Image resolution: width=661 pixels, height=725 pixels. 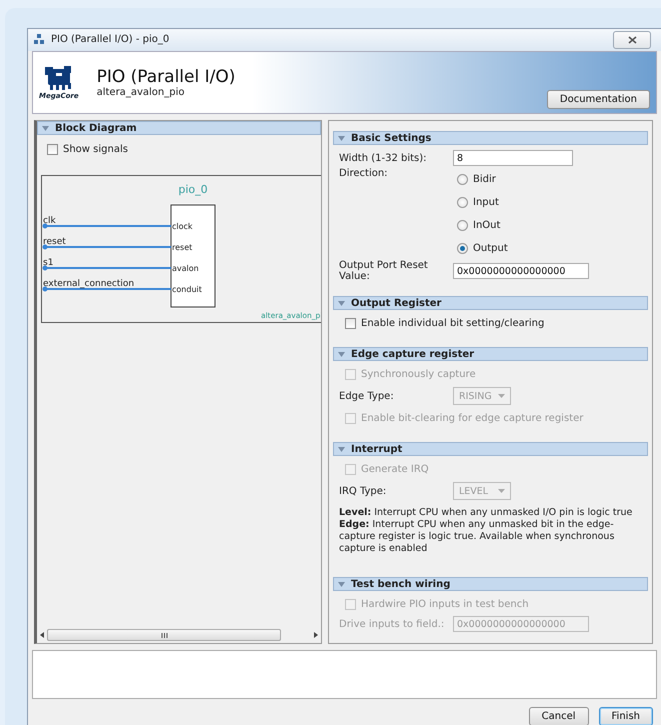 I want to click on checkbox-label: Show signals, so click(x=95, y=149).